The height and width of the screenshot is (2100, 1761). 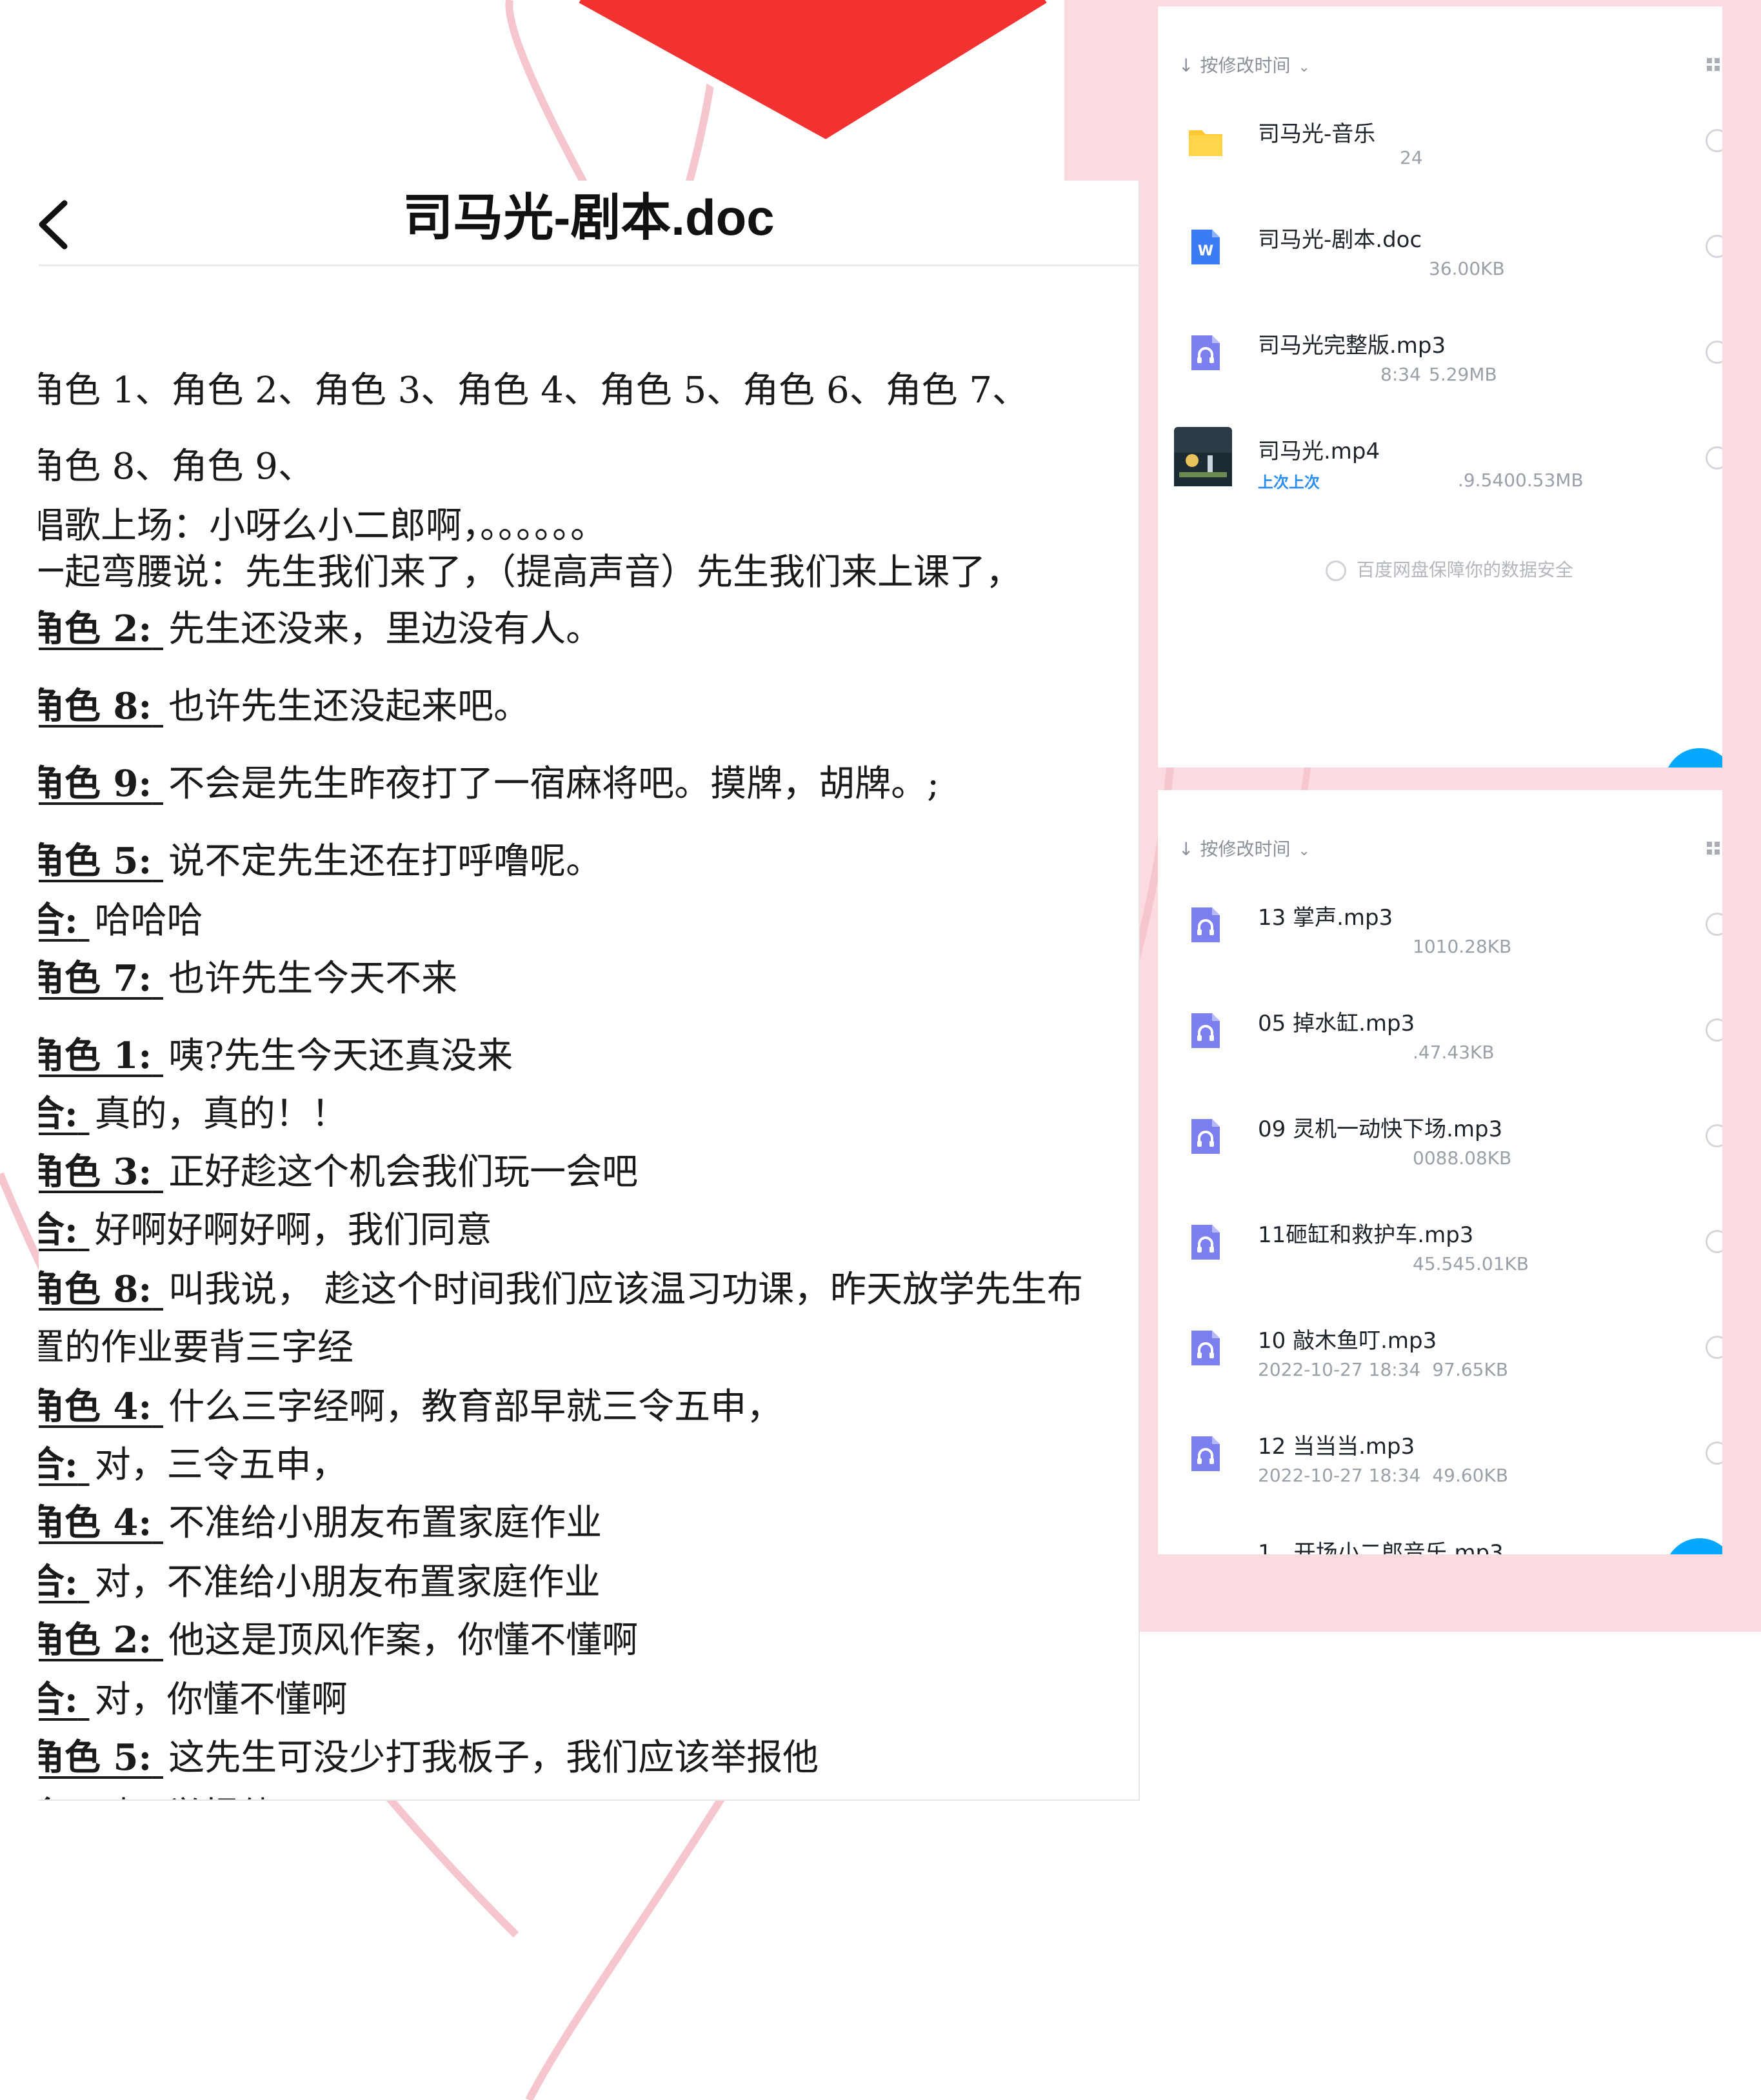 I want to click on file-size: 97.65KB, so click(x=1471, y=1370).